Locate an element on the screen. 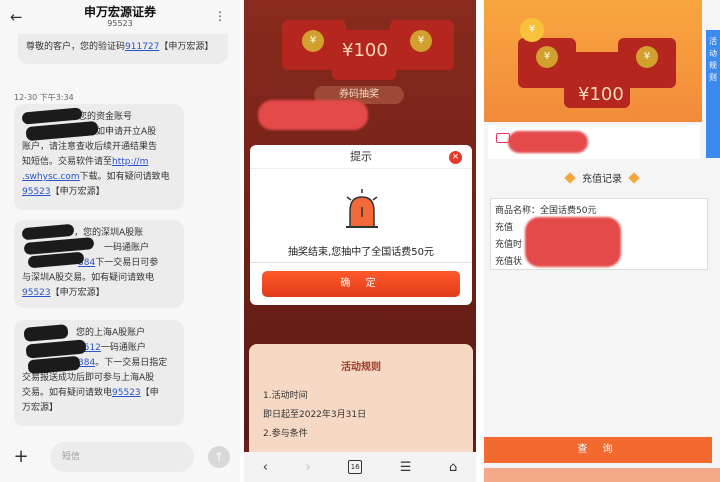 This screenshot has height=482, width=720. rule-line: 即日起至2022年3月31日 is located at coordinates (315, 415).